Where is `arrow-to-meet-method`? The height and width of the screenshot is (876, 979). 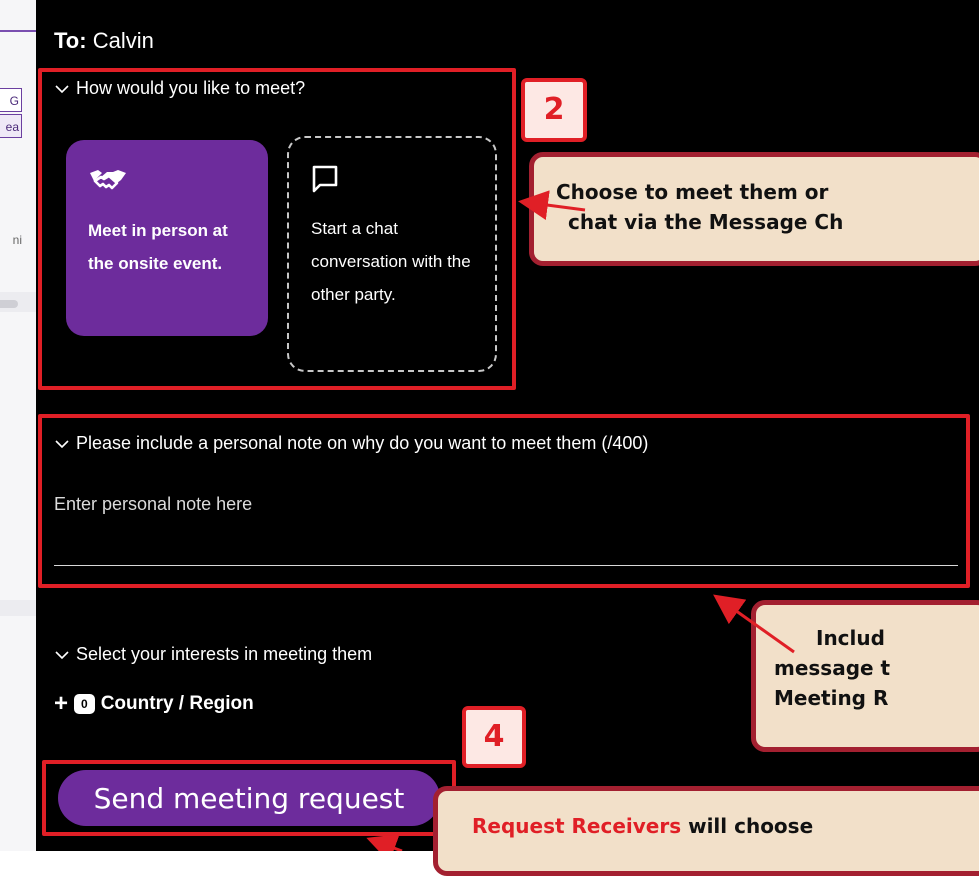 arrow-to-meet-method is located at coordinates (552, 205).